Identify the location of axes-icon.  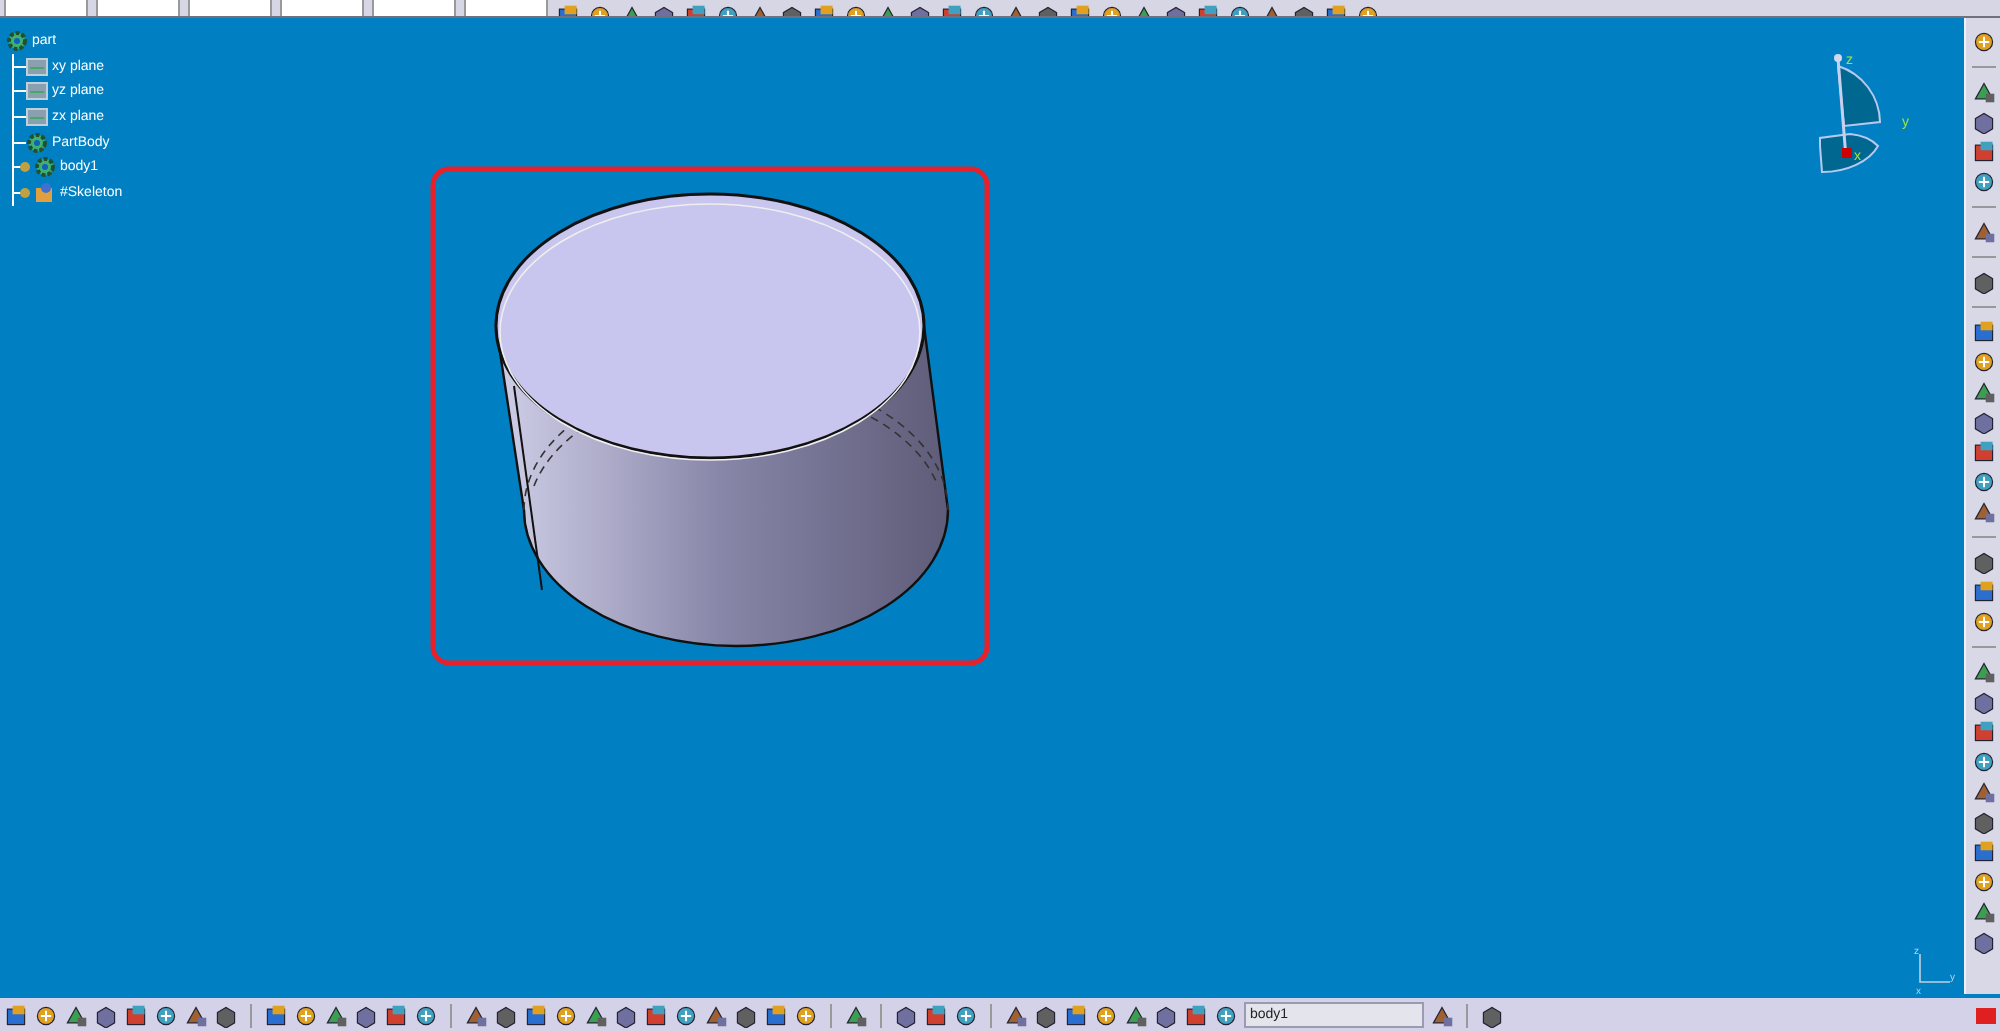
(1935, 968).